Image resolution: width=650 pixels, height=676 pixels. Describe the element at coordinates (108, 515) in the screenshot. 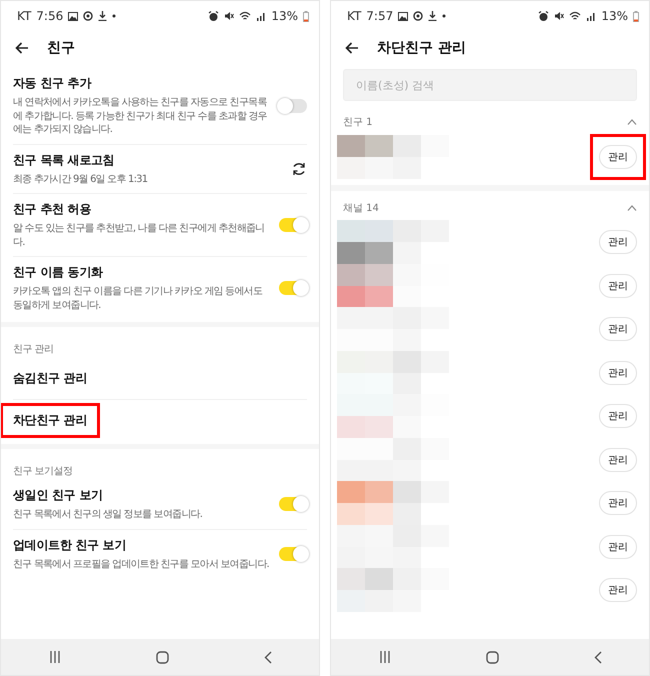

I see `setting-description: 친구 목록에서 친구의 생일 정보를 보여줍니다.` at that location.